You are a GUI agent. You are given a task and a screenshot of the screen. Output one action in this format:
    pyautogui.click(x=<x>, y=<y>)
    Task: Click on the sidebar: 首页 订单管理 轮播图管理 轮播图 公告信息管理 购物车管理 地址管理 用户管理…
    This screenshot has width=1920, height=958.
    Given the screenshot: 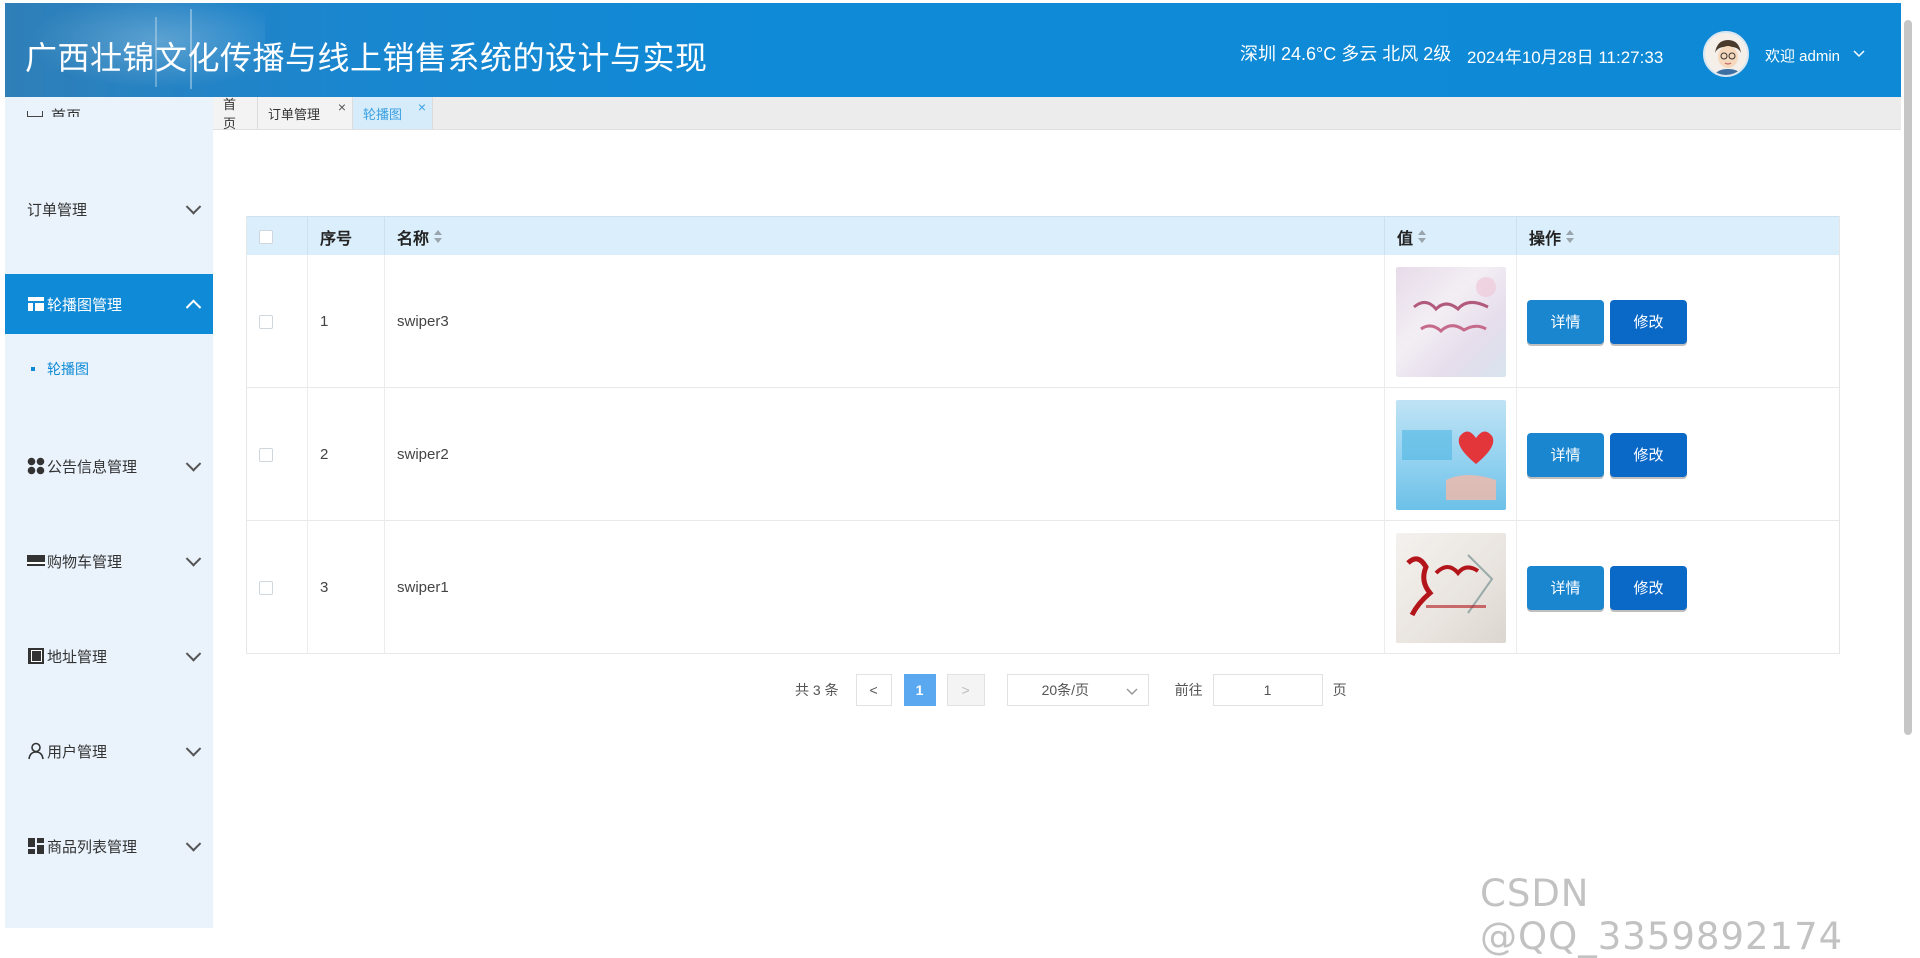 What is the action you would take?
    pyautogui.click(x=109, y=512)
    